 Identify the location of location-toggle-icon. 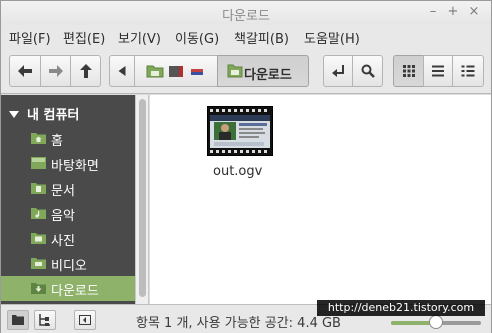
(338, 71).